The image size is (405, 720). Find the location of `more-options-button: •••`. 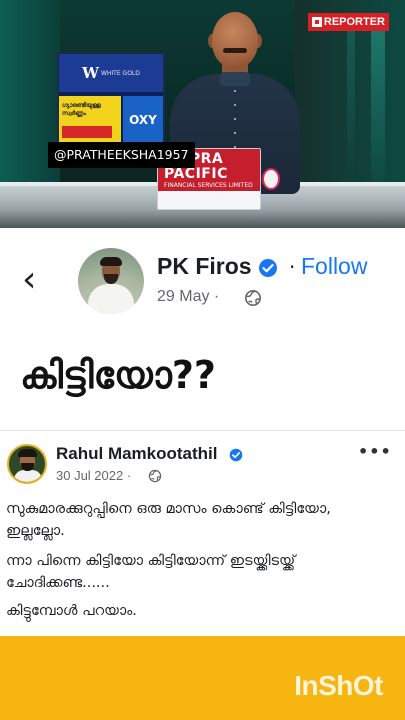

more-options-button: ••• is located at coordinates (375, 451).